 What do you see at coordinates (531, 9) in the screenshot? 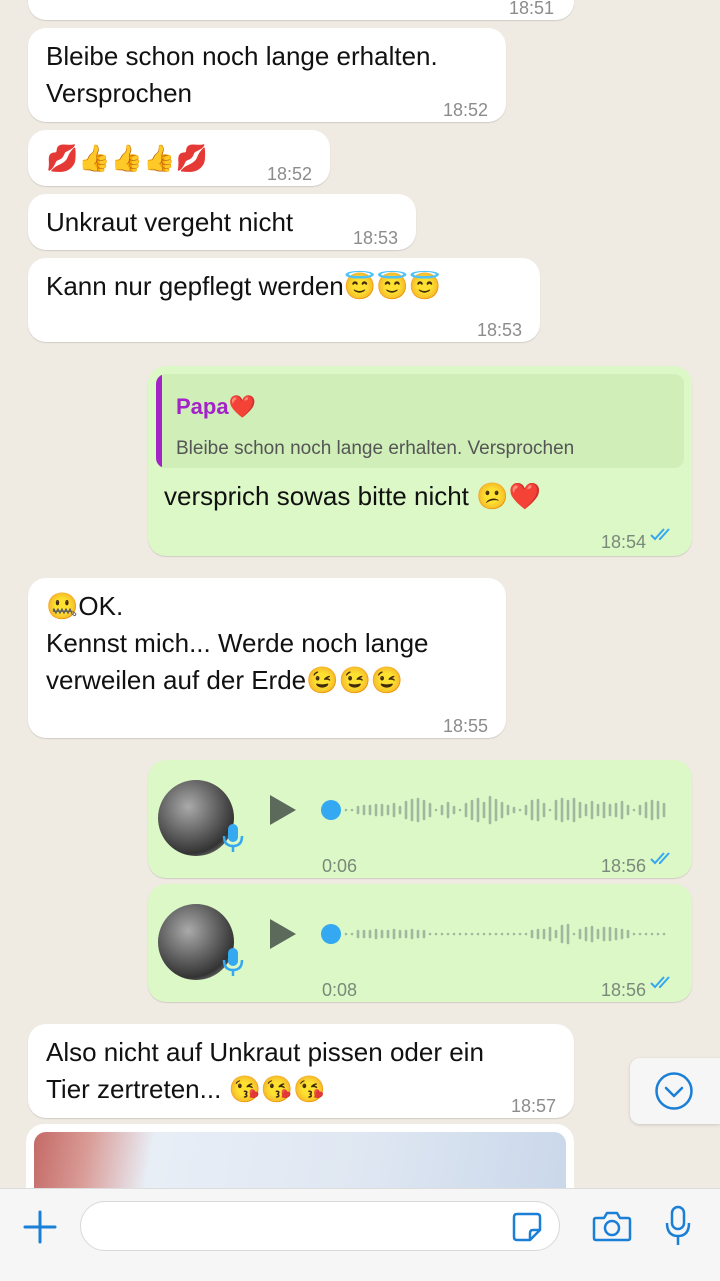
I see `message-time: 18:51` at bounding box center [531, 9].